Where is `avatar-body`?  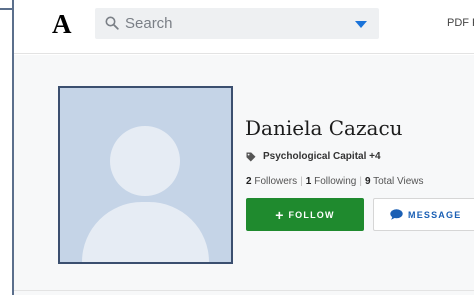 avatar-body is located at coordinates (145, 232).